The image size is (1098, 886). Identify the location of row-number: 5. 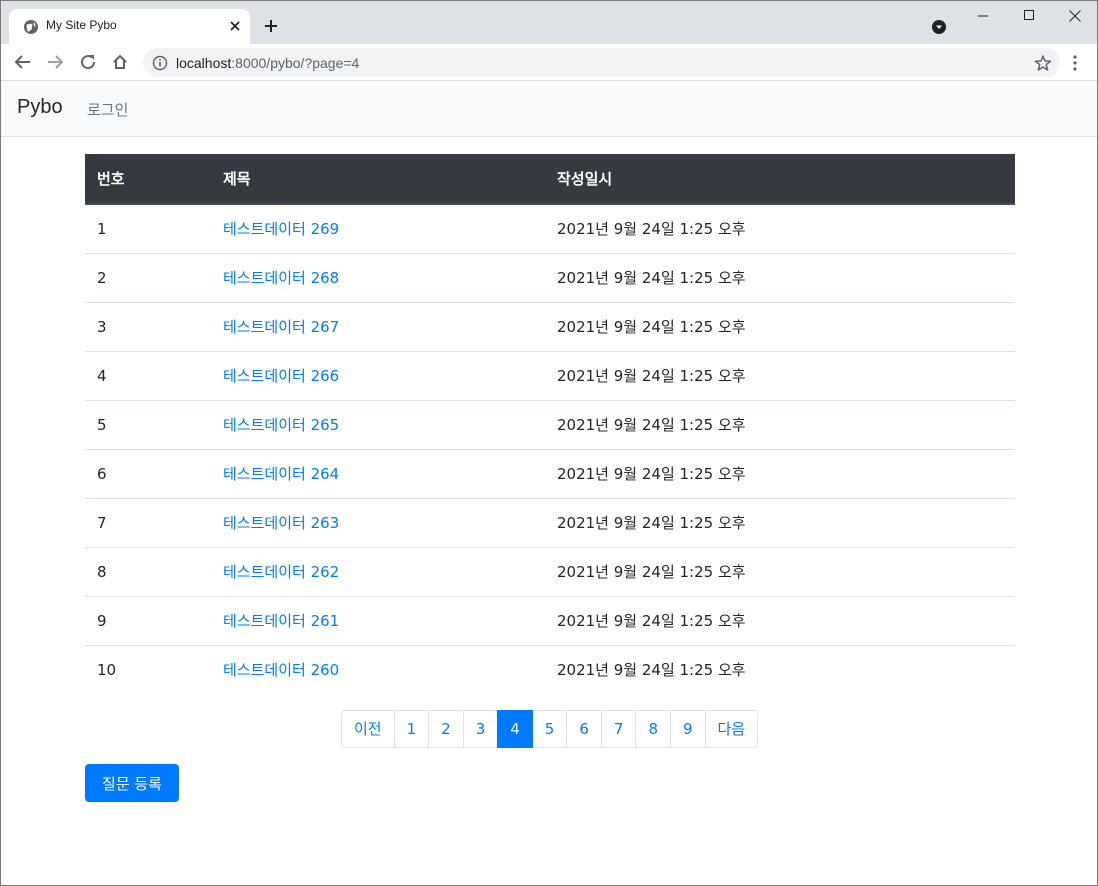
(148, 424).